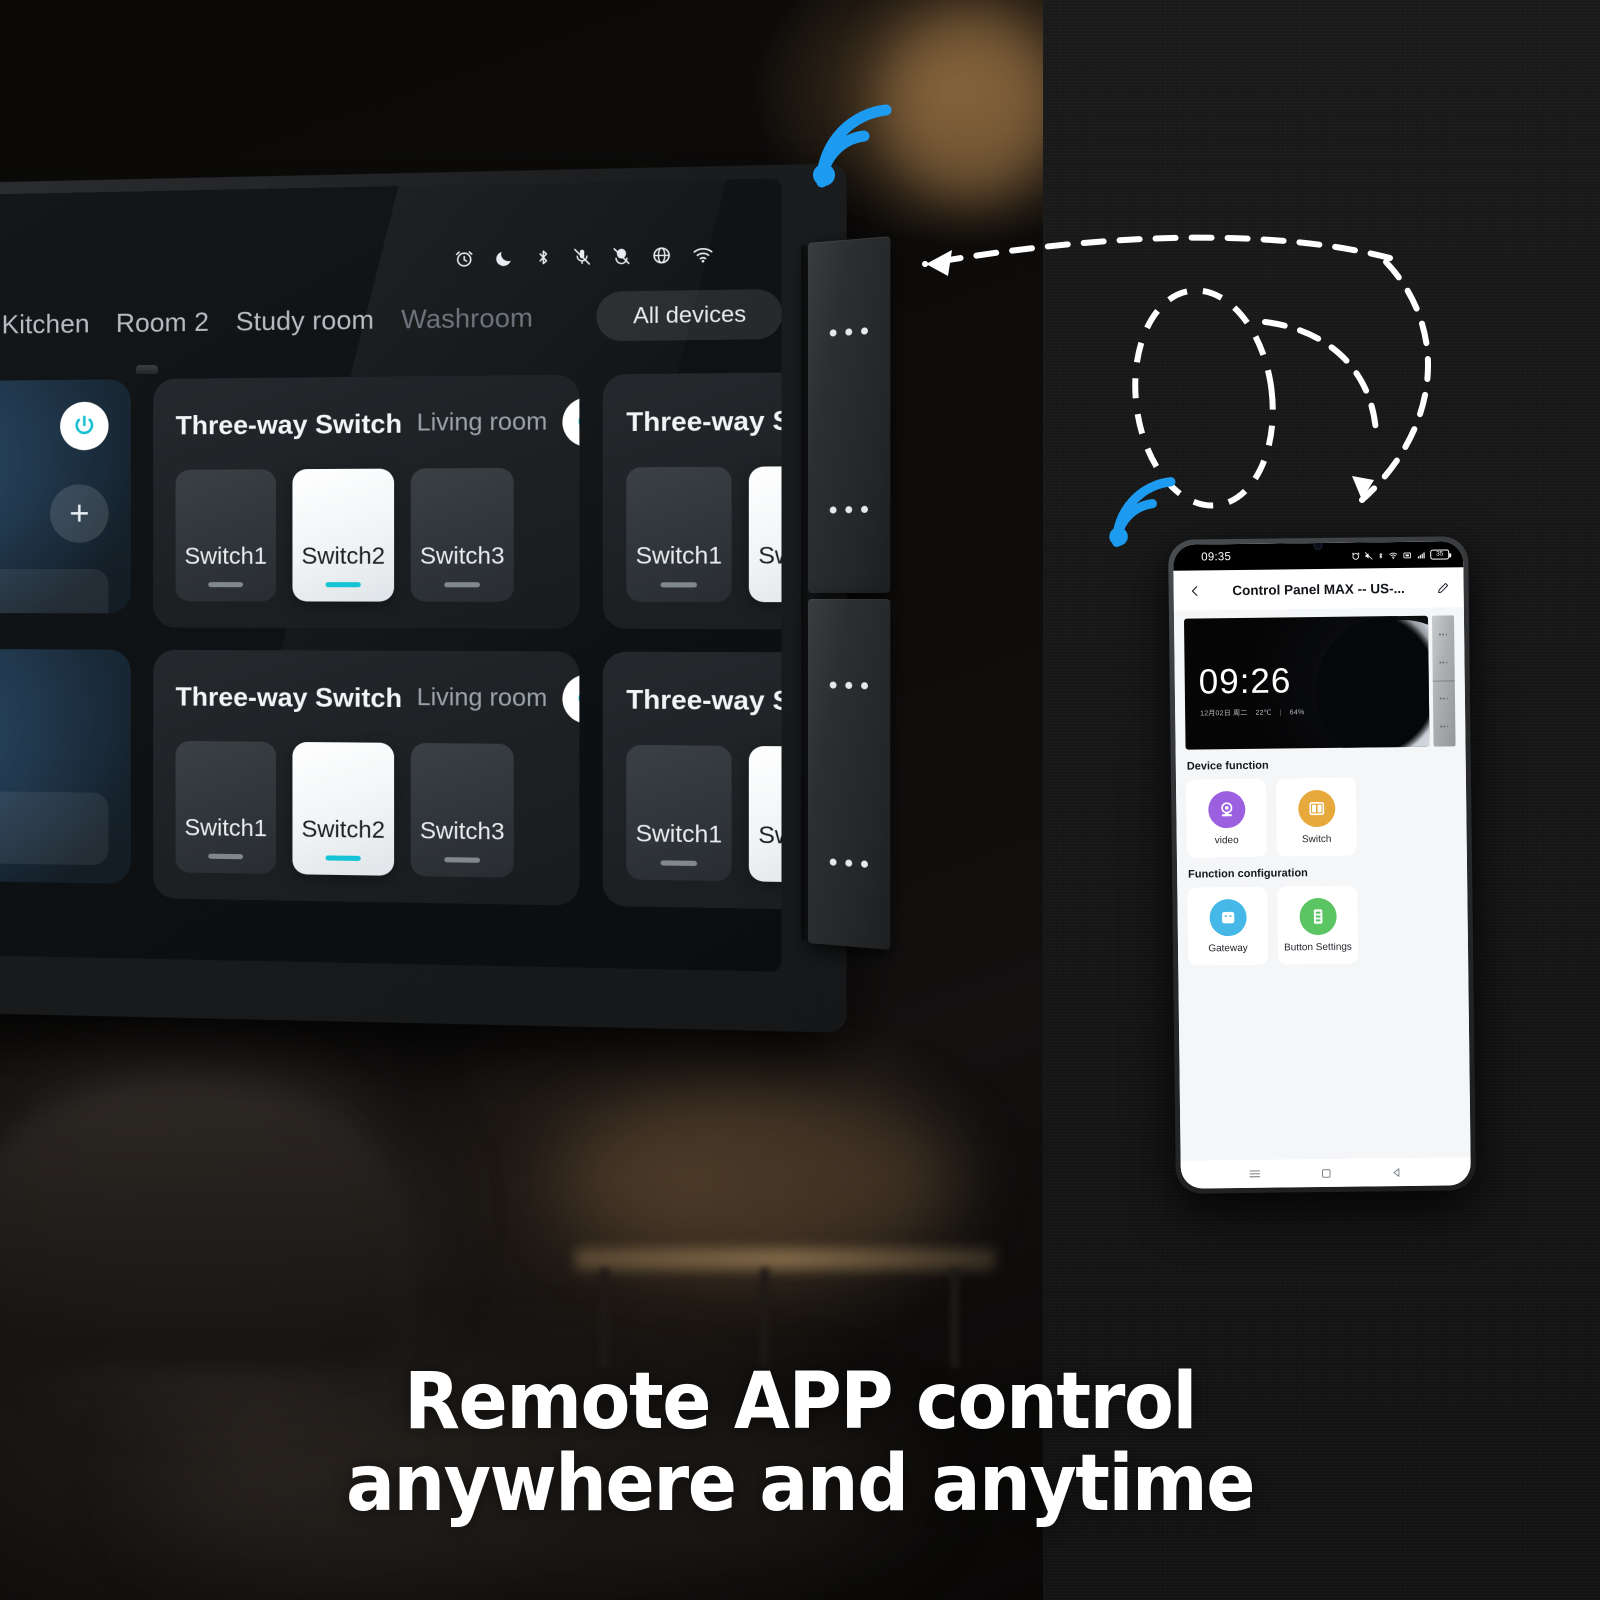 This screenshot has width=1600, height=1600. What do you see at coordinates (703, 253) in the screenshot?
I see `wifi-icon` at bounding box center [703, 253].